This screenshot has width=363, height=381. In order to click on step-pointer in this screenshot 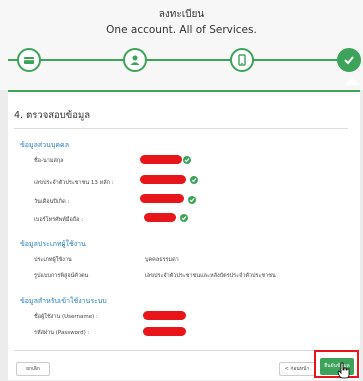, I will do `click(352, 81)`.